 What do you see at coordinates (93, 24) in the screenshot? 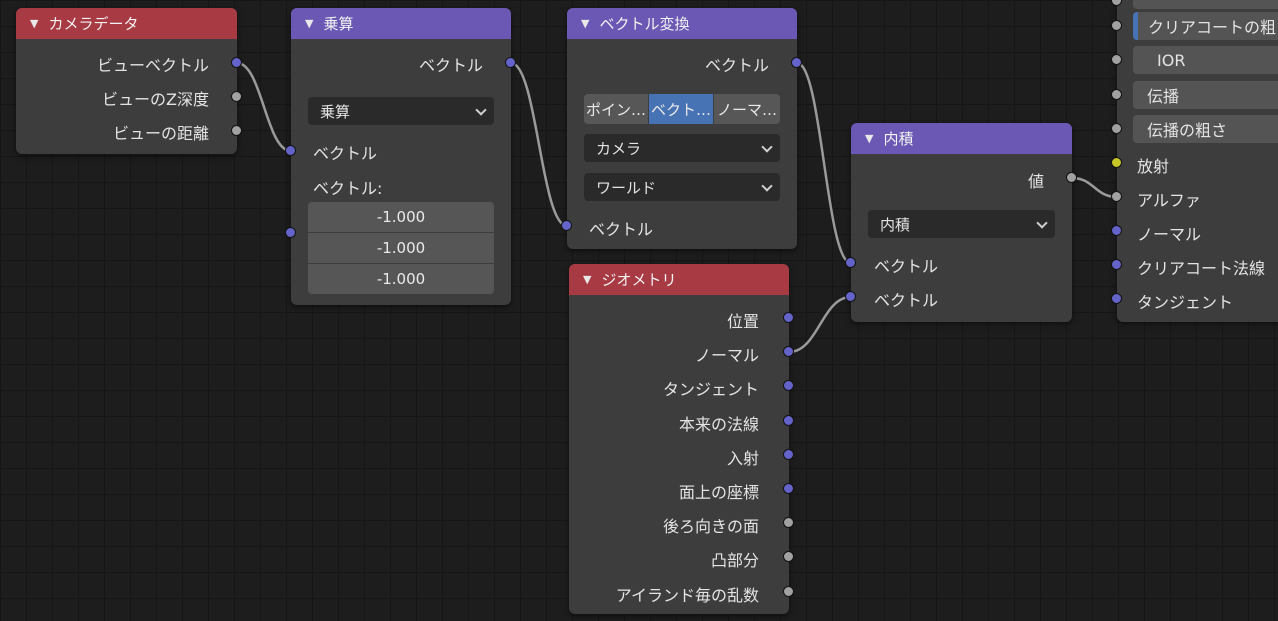
I see `node-title: カメラデータ` at bounding box center [93, 24].